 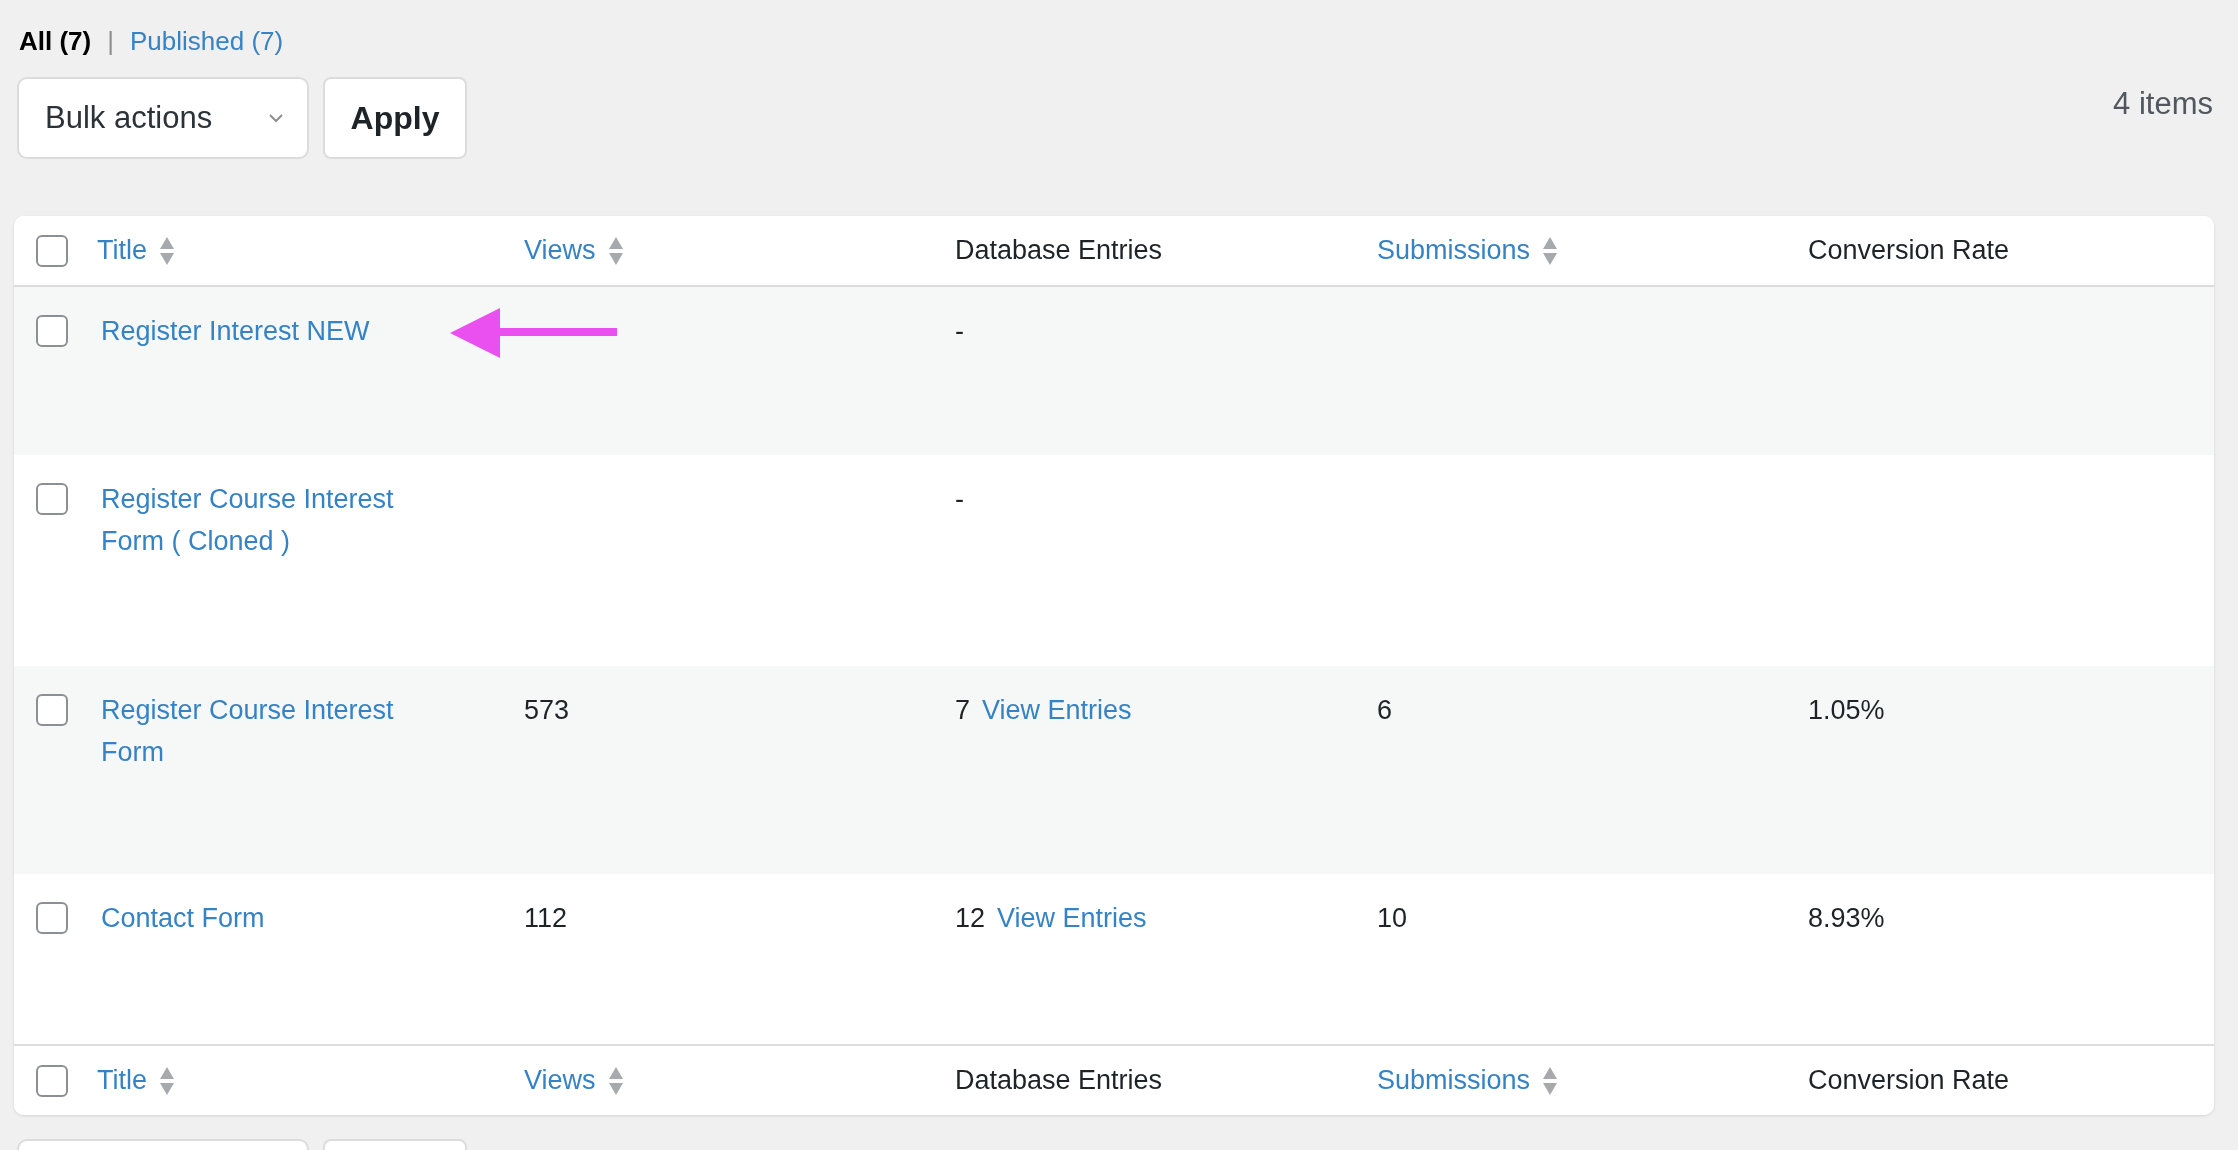 What do you see at coordinates (235, 331) in the screenshot?
I see `form-title-link: Register Interest NEW` at bounding box center [235, 331].